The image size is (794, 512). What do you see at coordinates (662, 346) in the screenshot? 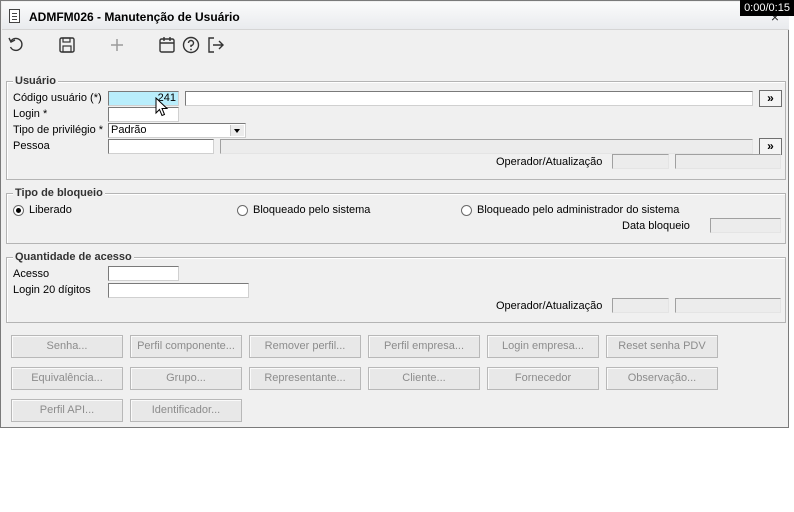
I see `reset-senha-pdv-button: Reset senha PDV` at bounding box center [662, 346].